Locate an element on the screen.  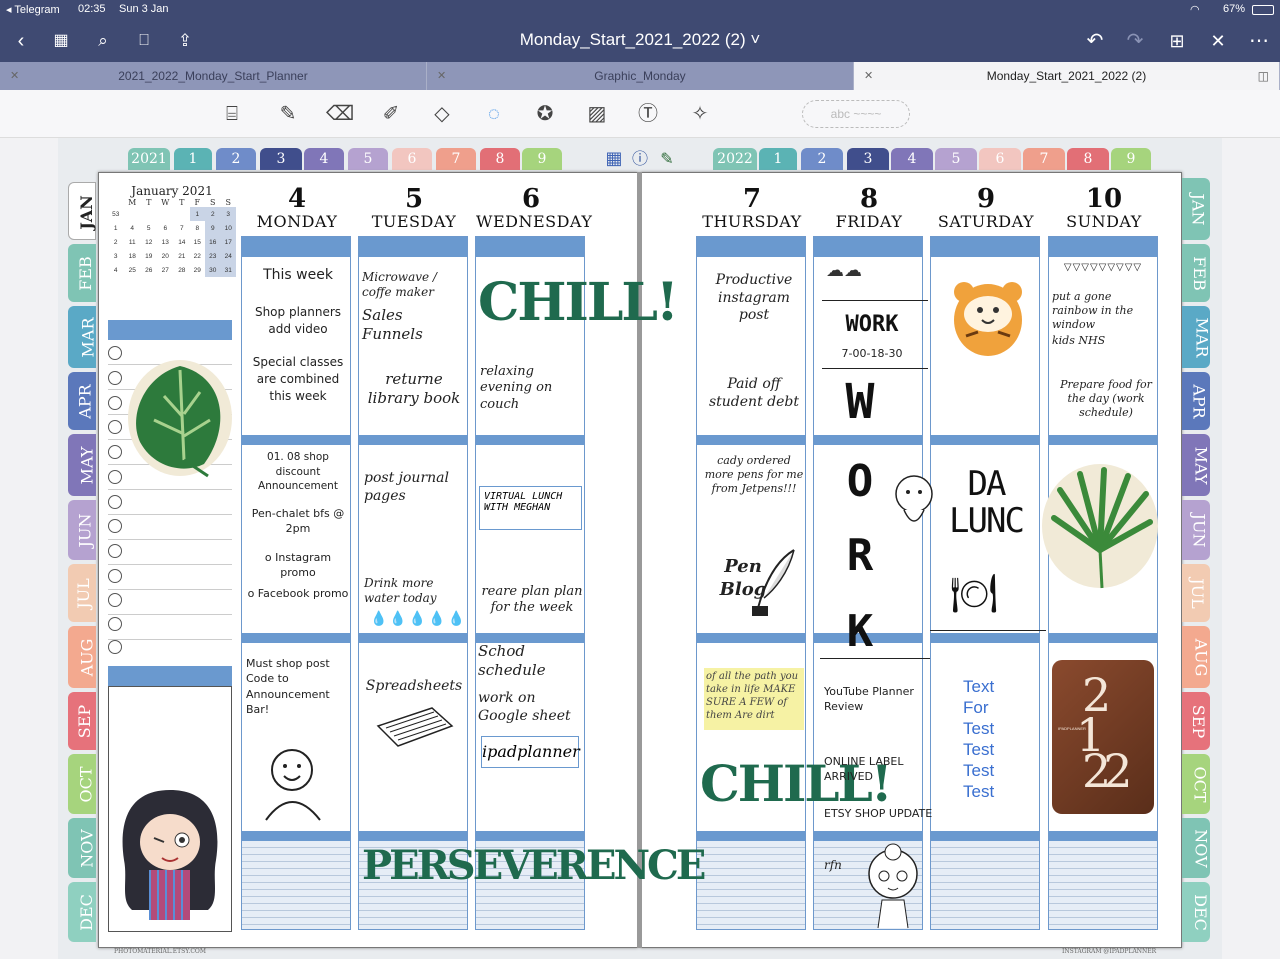
doodle-ghost-sticker is located at coordinates (915, 504).